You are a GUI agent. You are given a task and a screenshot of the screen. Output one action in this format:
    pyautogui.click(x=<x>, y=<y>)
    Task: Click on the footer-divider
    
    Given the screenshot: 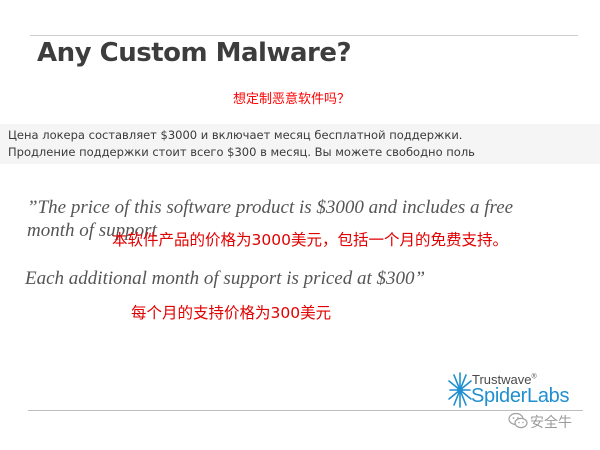 What is the action you would take?
    pyautogui.click(x=305, y=410)
    